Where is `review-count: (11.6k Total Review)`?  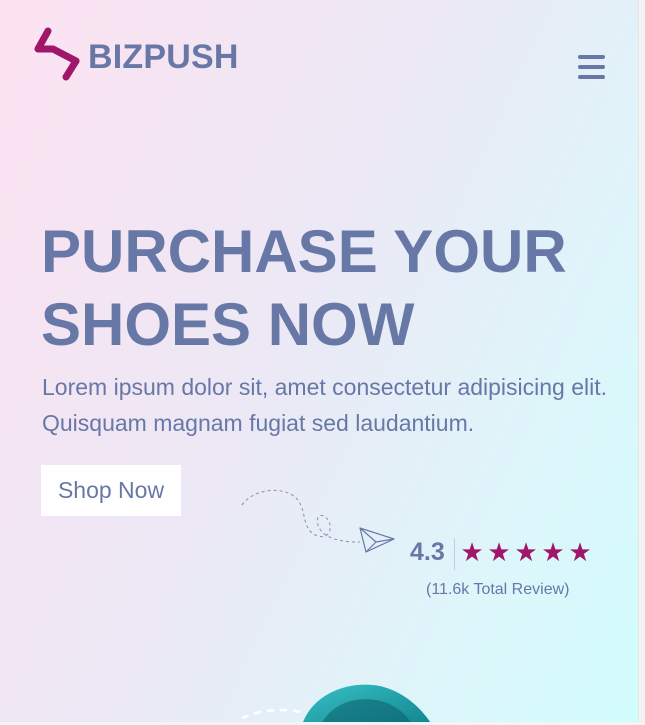
review-count: (11.6k Total Review) is located at coordinates (498, 589).